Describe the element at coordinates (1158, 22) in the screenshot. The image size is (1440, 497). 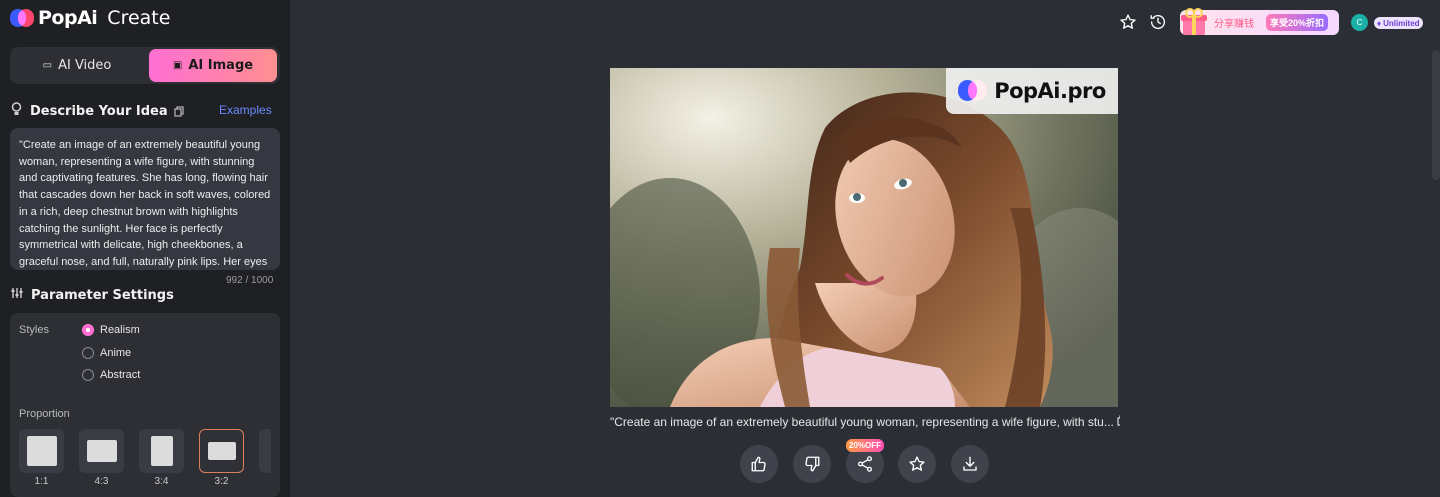
I see `history-icon` at that location.